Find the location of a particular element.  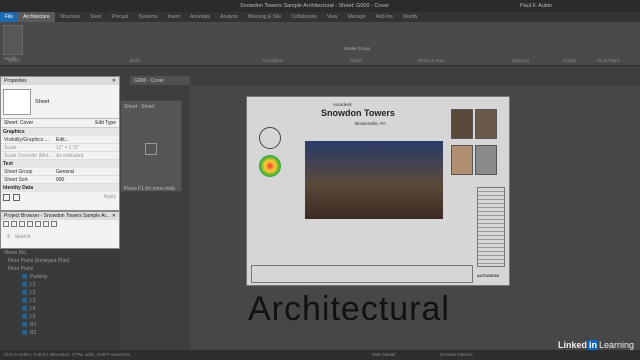

tab-insert: Insert is located at coordinates (174, 17).